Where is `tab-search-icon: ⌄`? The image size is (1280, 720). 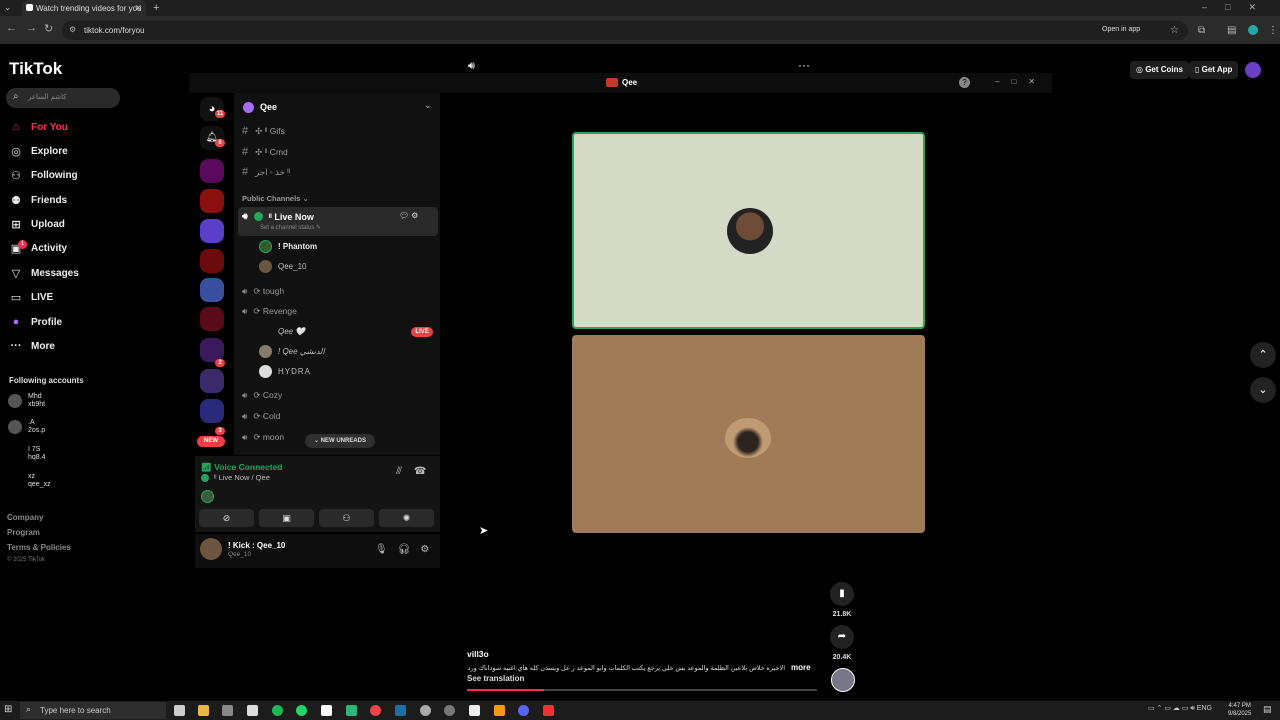 tab-search-icon: ⌄ is located at coordinates (8, 7).